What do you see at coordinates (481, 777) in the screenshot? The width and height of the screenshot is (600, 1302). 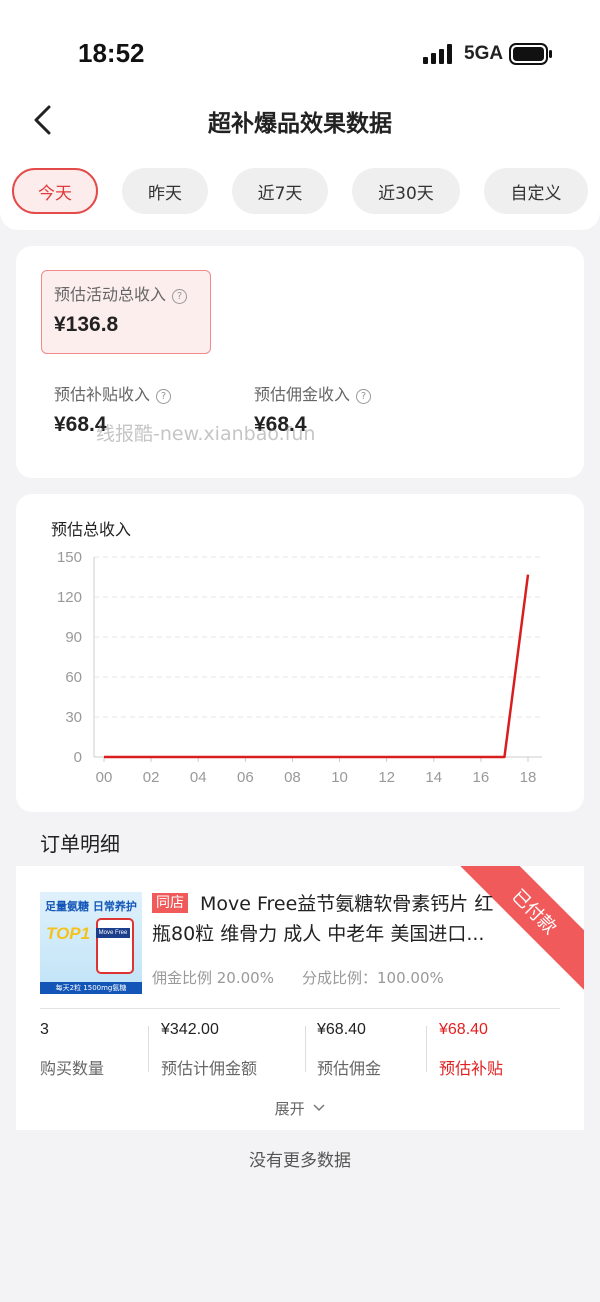 I see `x-tick-label: 16` at bounding box center [481, 777].